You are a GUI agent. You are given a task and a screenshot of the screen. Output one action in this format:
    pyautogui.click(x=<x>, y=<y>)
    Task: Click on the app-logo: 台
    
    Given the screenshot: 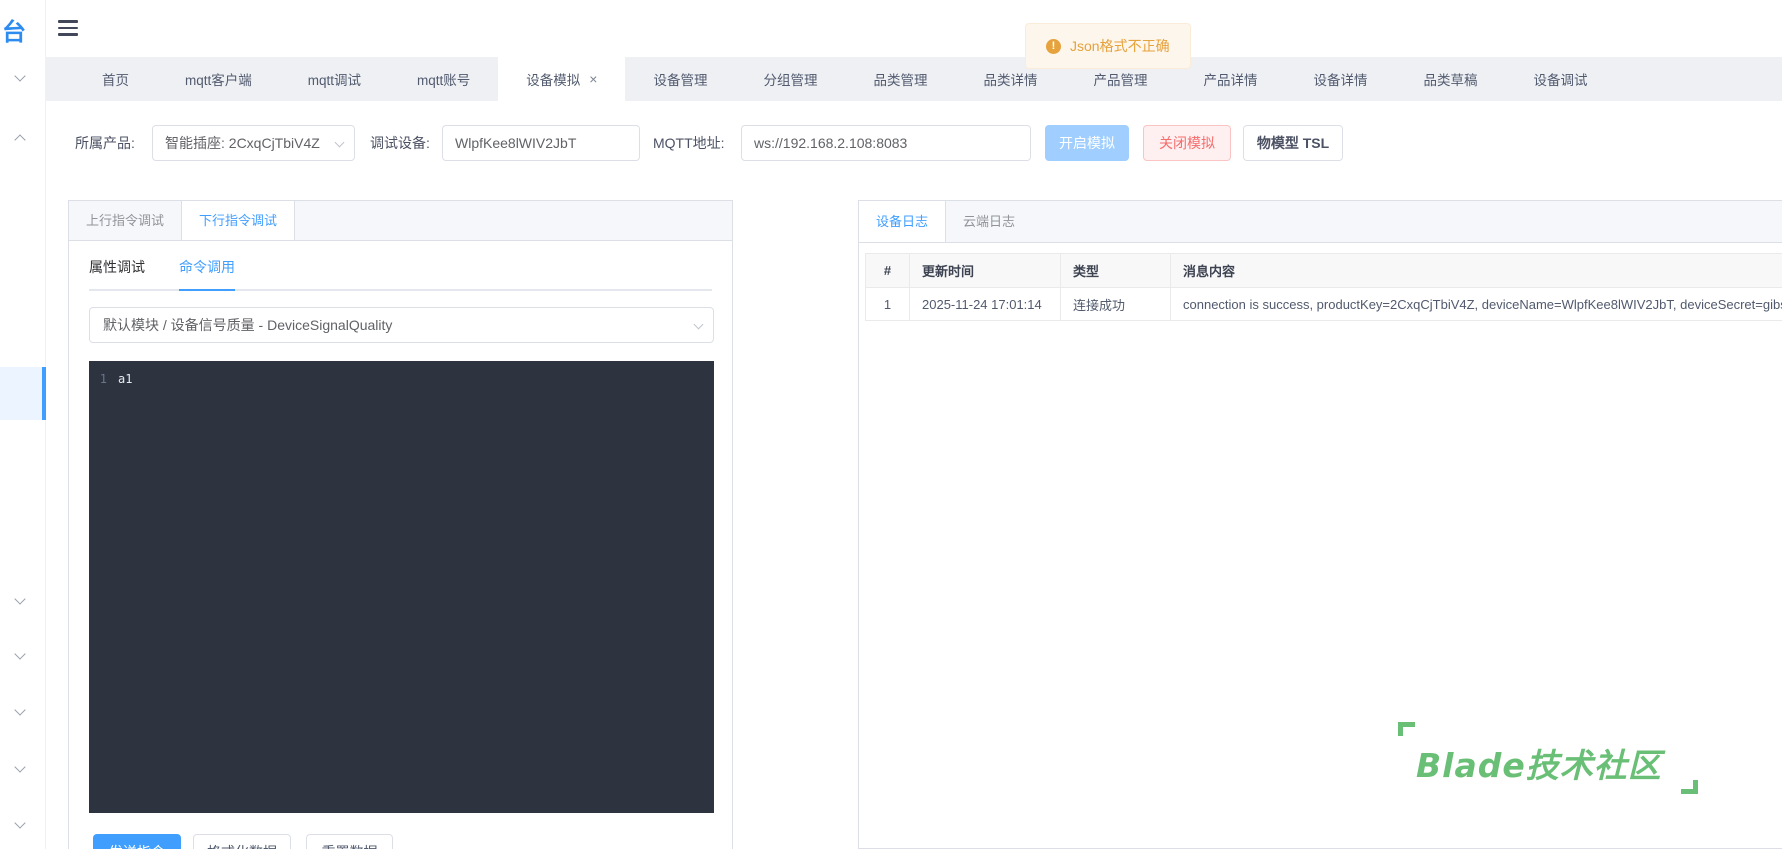 What is the action you would take?
    pyautogui.click(x=14, y=32)
    